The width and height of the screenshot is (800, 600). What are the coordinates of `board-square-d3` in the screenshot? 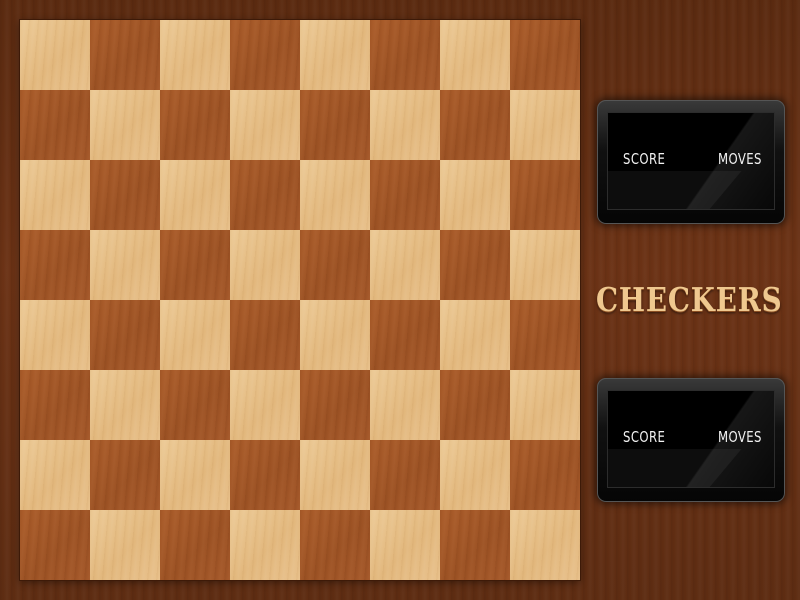 It's located at (265, 405).